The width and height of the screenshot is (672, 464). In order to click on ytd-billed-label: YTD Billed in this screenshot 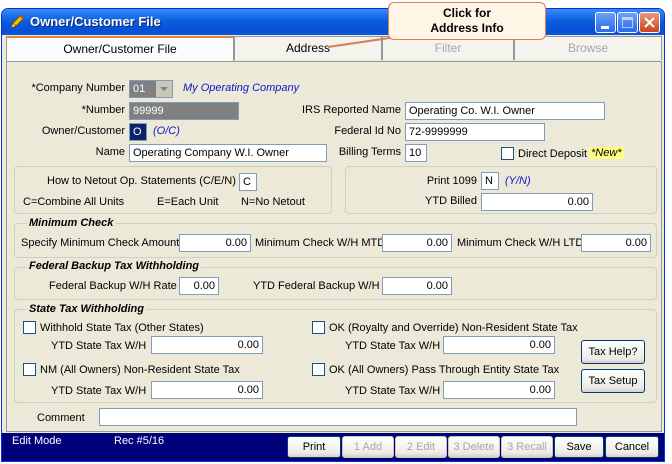, I will do `click(451, 201)`.